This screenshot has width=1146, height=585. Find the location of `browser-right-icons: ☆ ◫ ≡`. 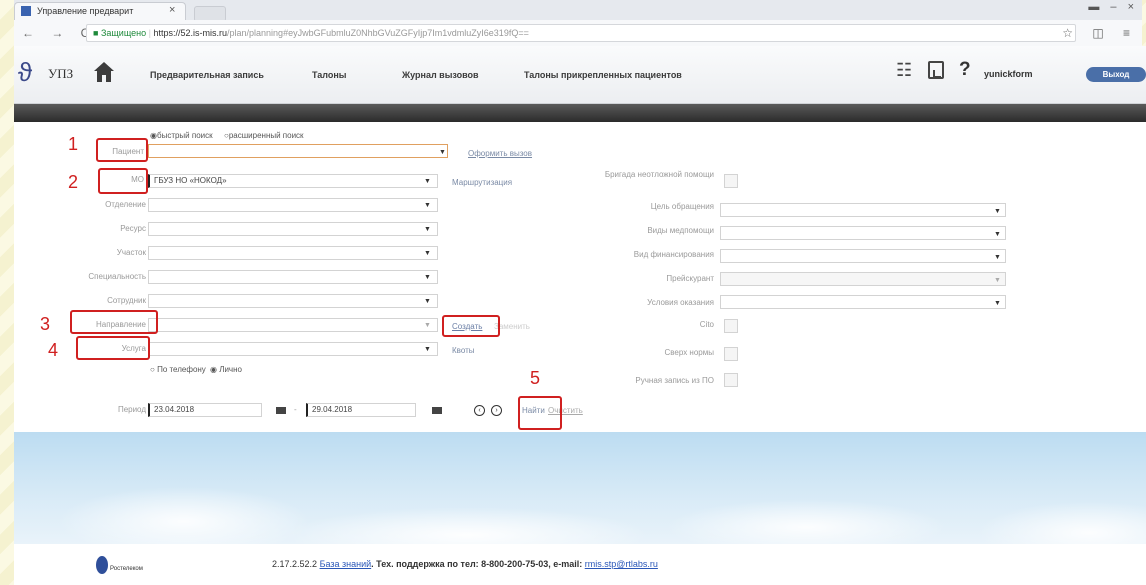

browser-right-icons: ☆ ◫ ≡ is located at coordinates (1100, 33).